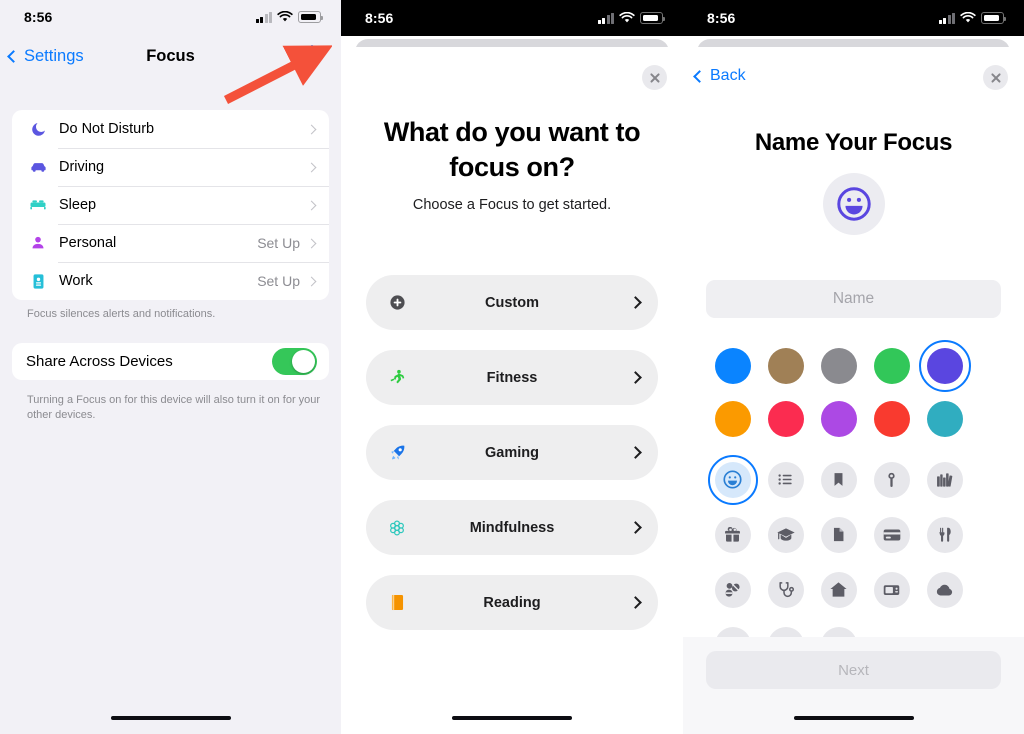  Describe the element at coordinates (312, 56) in the screenshot. I see `add-focus-button` at that location.